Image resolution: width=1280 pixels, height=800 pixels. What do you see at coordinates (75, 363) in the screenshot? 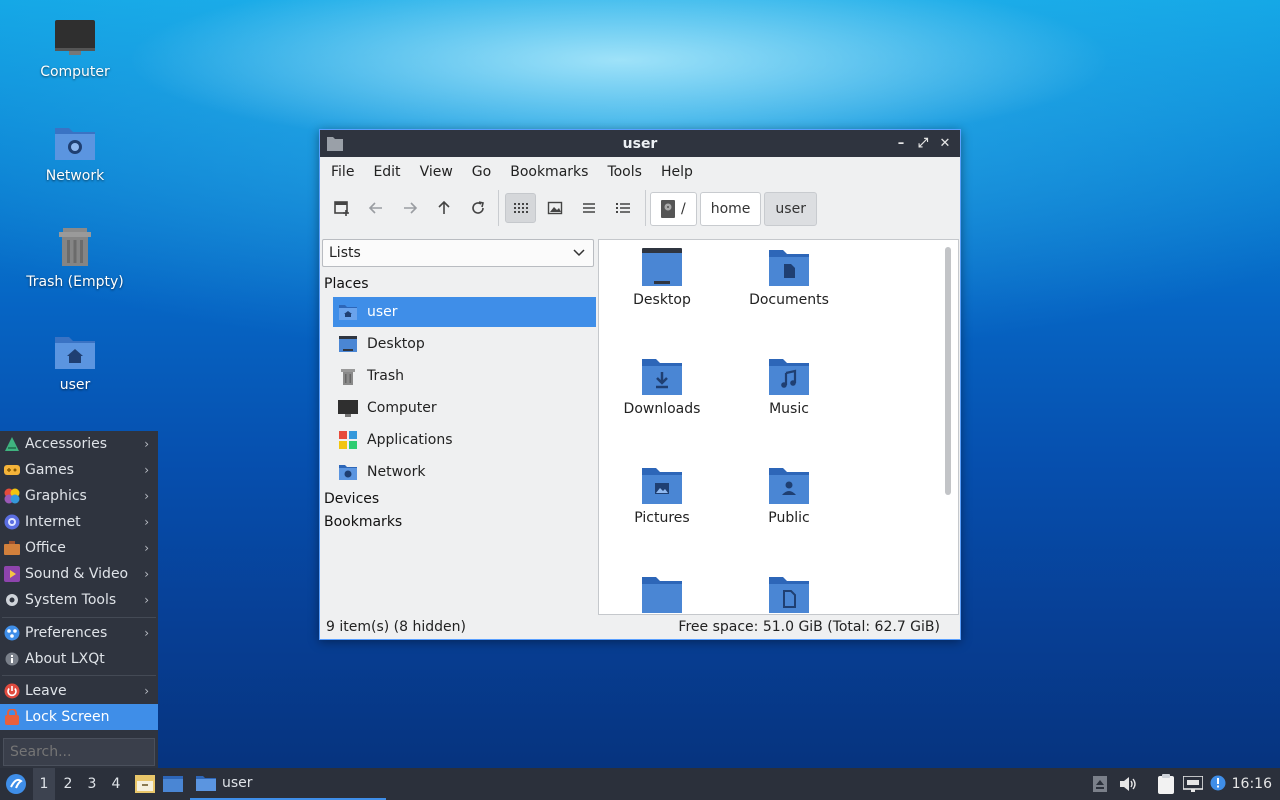
I see `desktop-icon-user: user` at bounding box center [75, 363].